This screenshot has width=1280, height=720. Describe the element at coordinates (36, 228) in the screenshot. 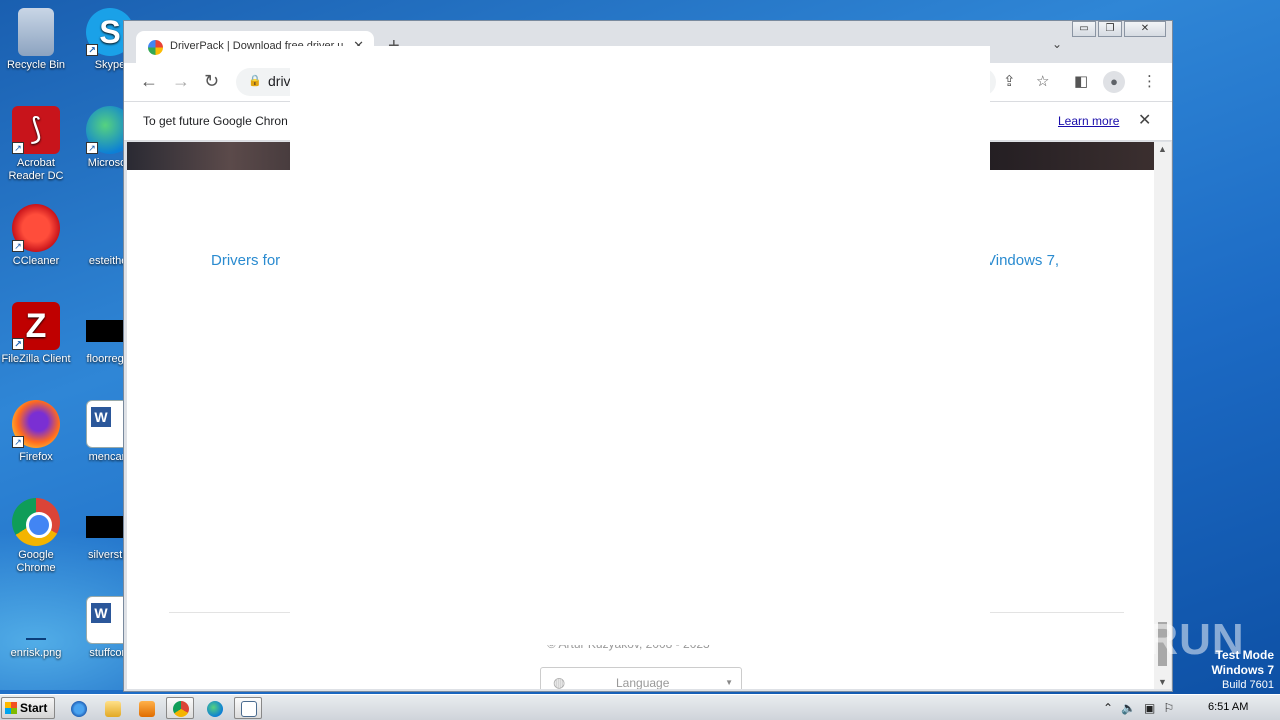

I see `ccleaner-icon: ↗` at that location.